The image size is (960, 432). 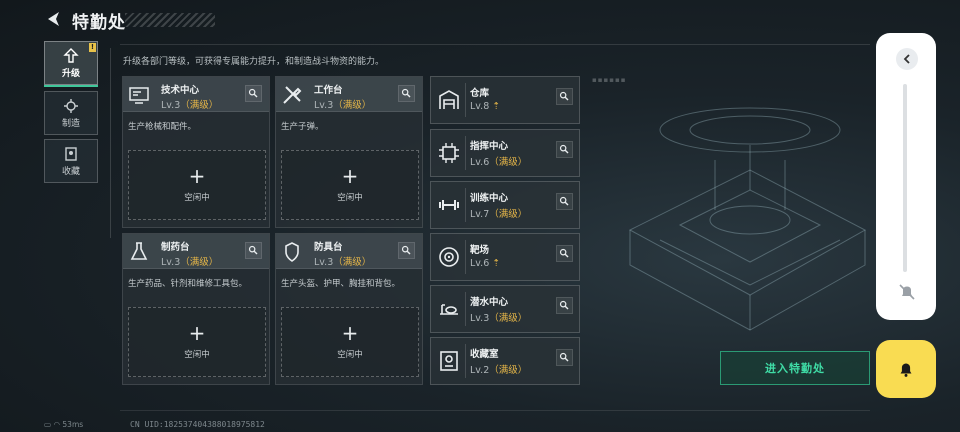 I want to click on tab-collection: 收藏, so click(x=71, y=161).